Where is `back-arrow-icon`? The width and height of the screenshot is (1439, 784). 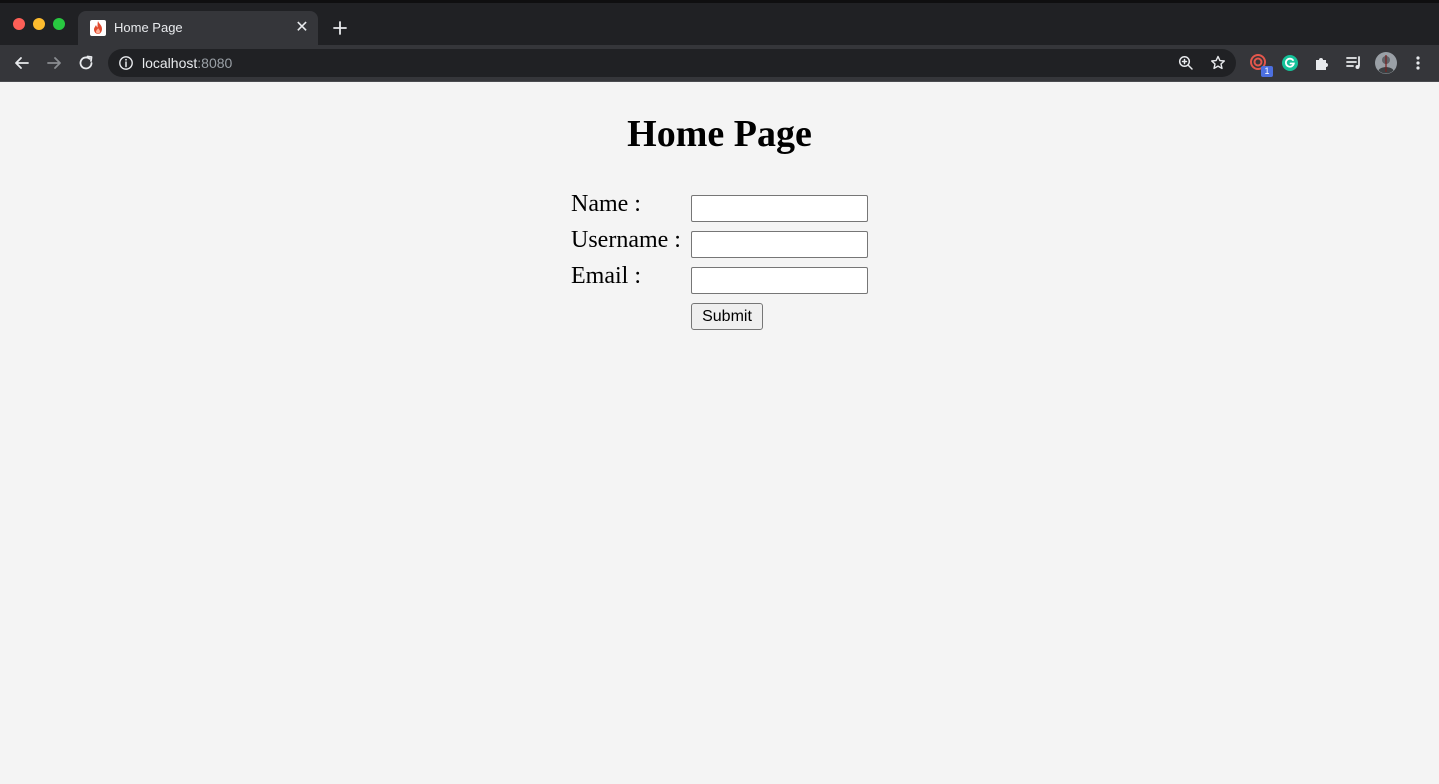
back-arrow-icon is located at coordinates (22, 63).